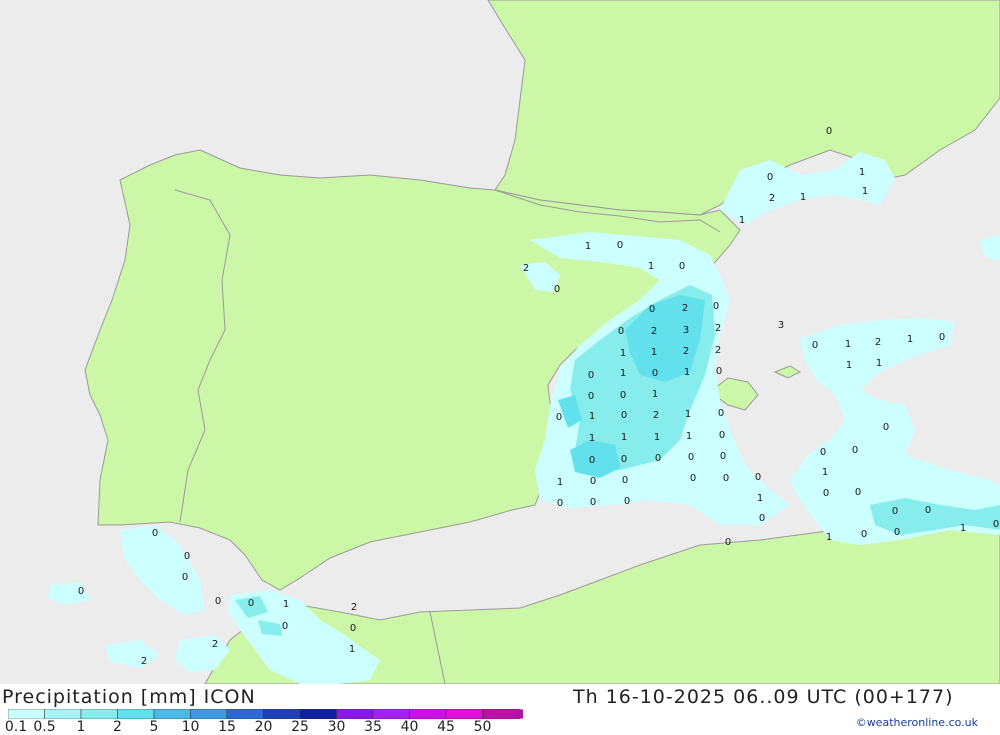  Describe the element at coordinates (763, 697) in the screenshot. I see `map-datetime: Th 16-10-2025 06..09 UTC (00+177)` at that location.